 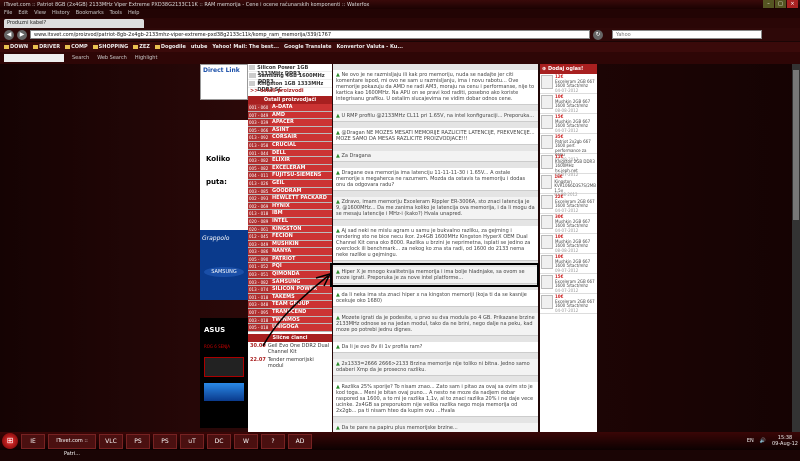 I want to click on brand-row: 003 - 039 APACER, so click(x=290, y=123).